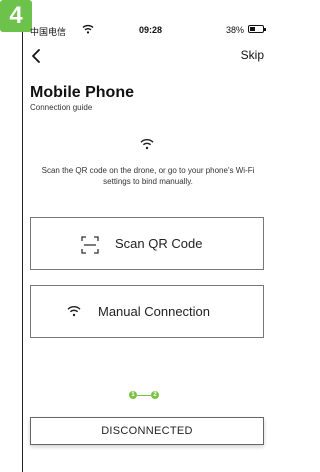  I want to click on step-number-badge: 4, so click(16, 16).